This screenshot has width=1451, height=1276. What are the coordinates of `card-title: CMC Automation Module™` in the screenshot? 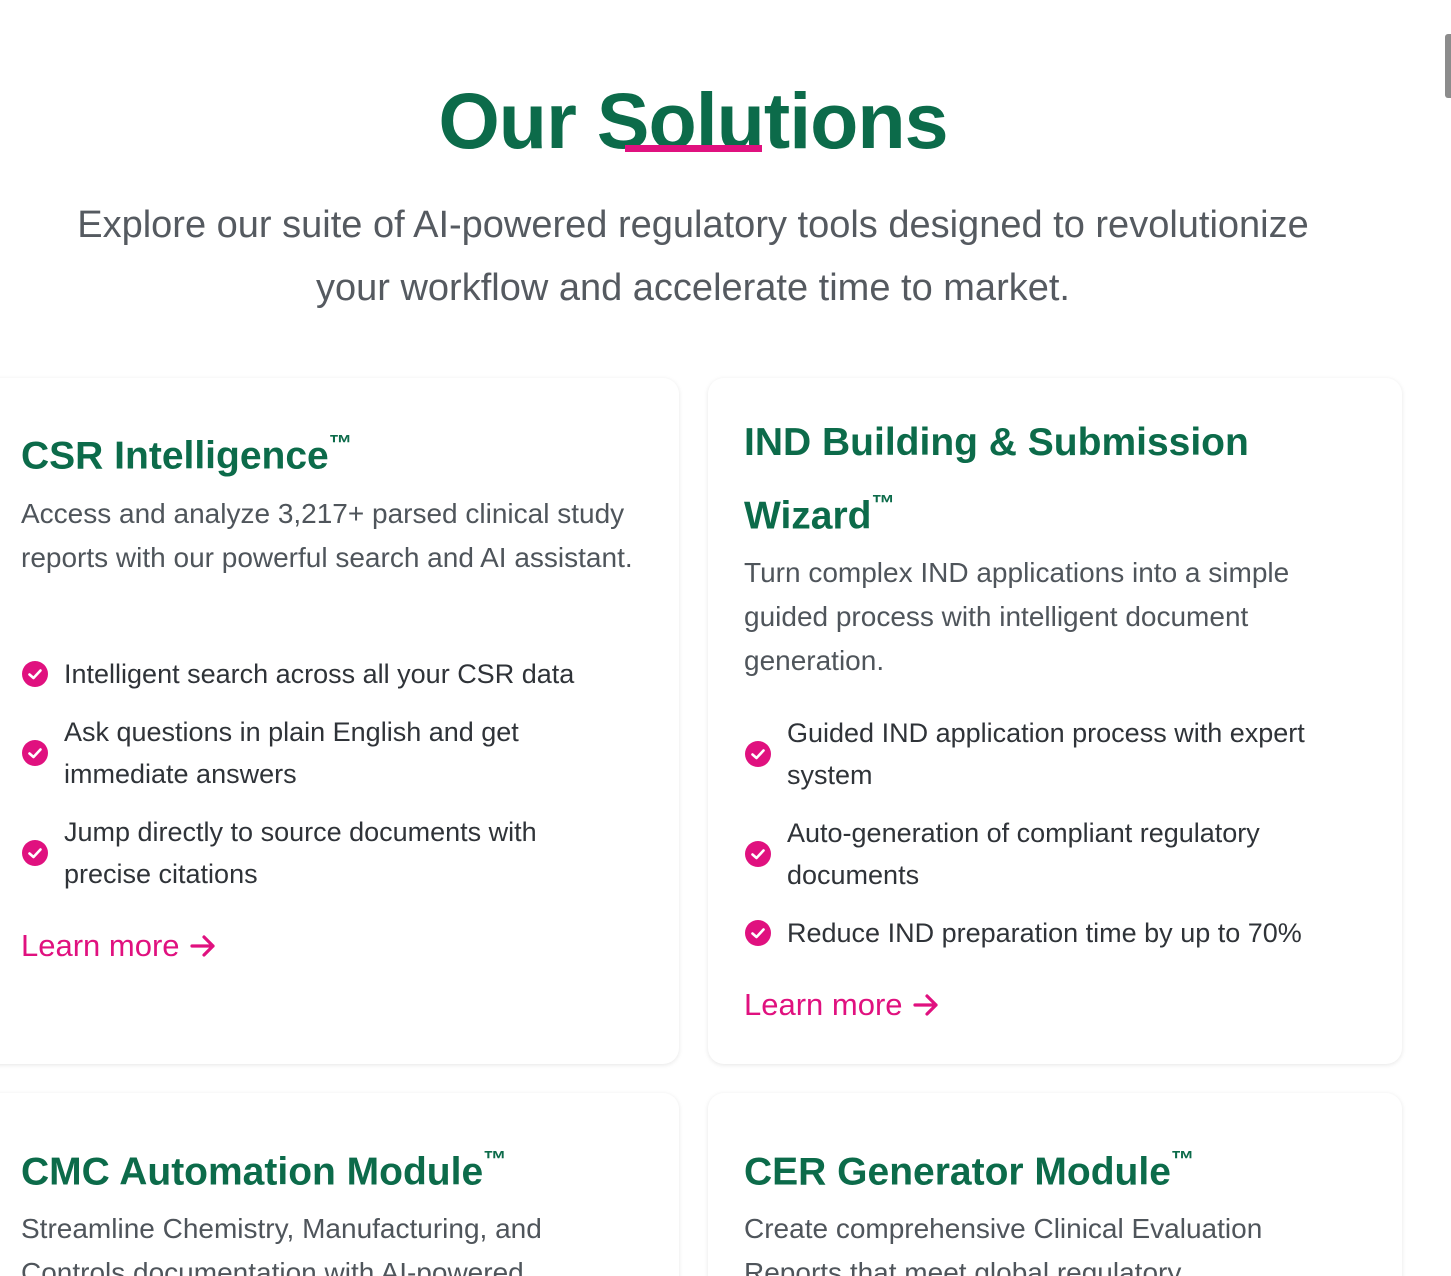 It's located at (341, 1166).